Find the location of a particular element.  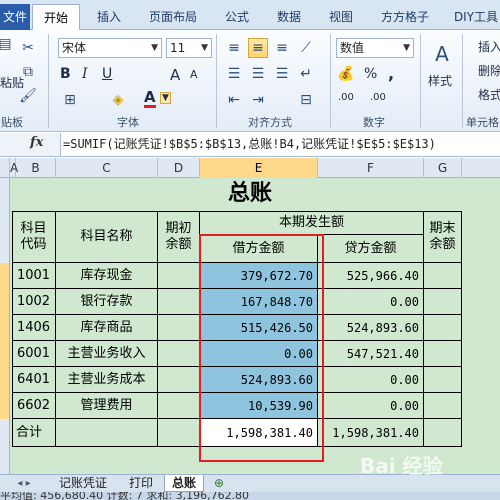

column-header-e: E is located at coordinates (259, 168).